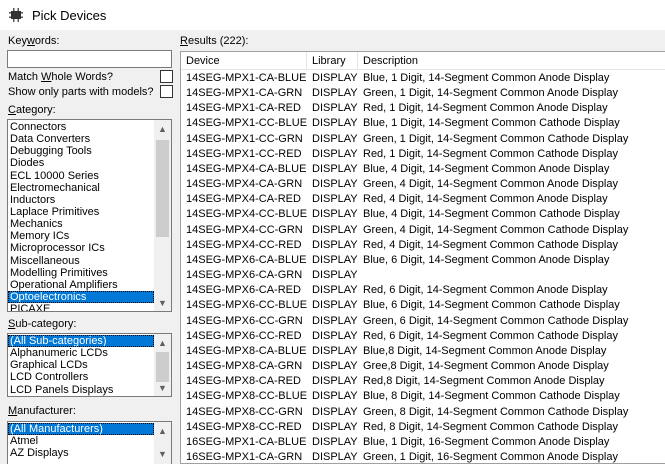  Describe the element at coordinates (81, 176) in the screenshot. I see `list-item: ECL 10000 Series` at that location.